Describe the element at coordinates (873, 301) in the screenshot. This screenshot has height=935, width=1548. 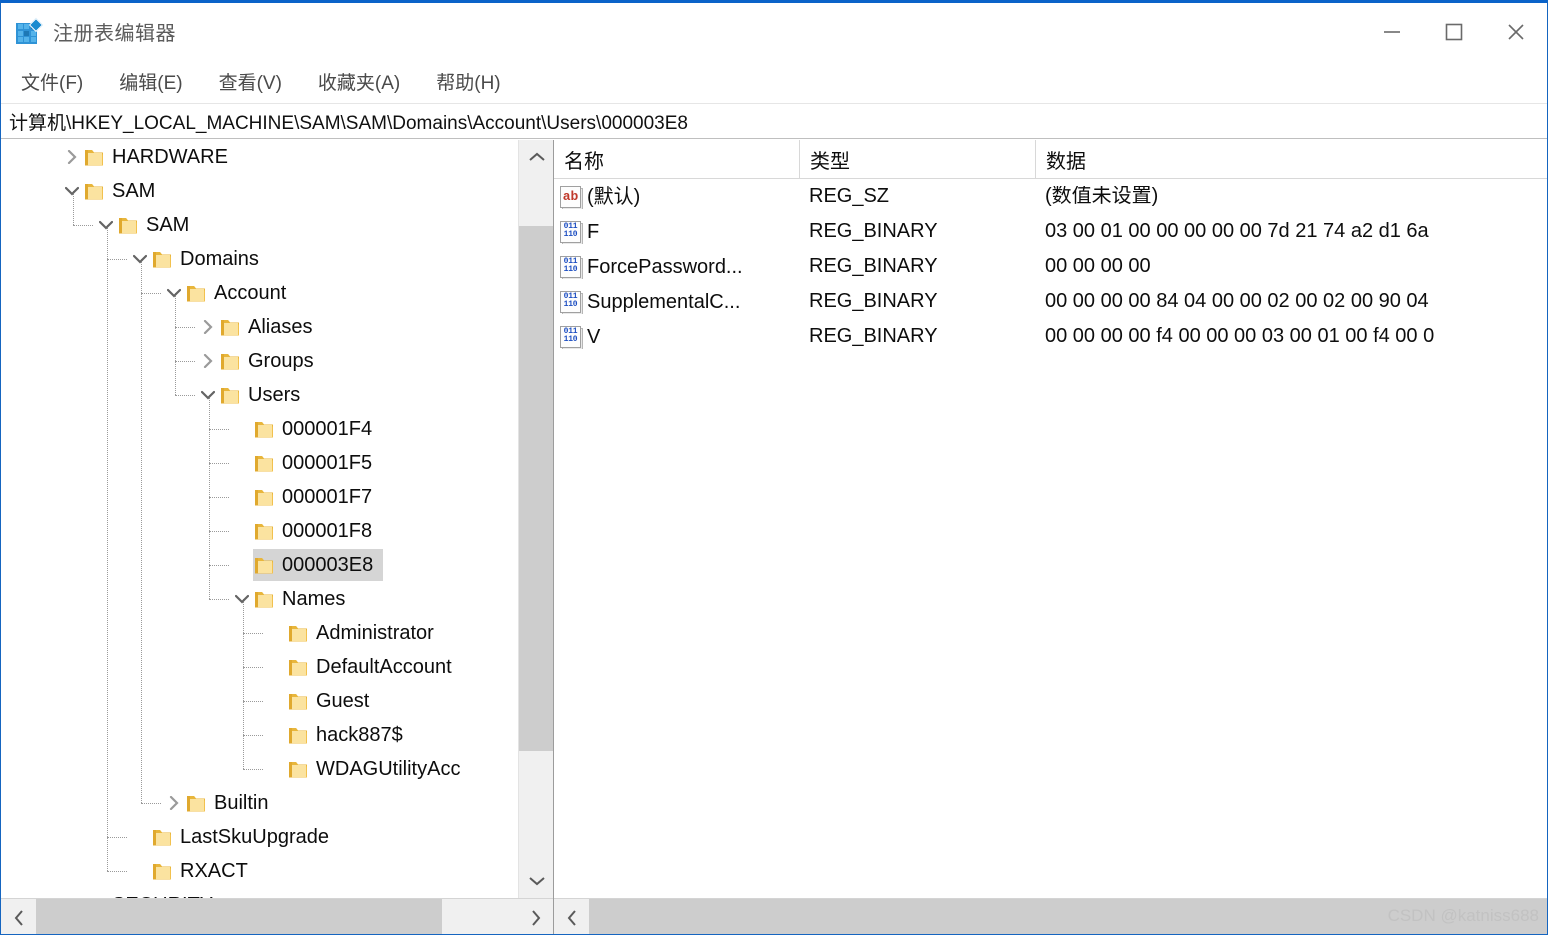
I see `value-type: REG_BINARY` at that location.